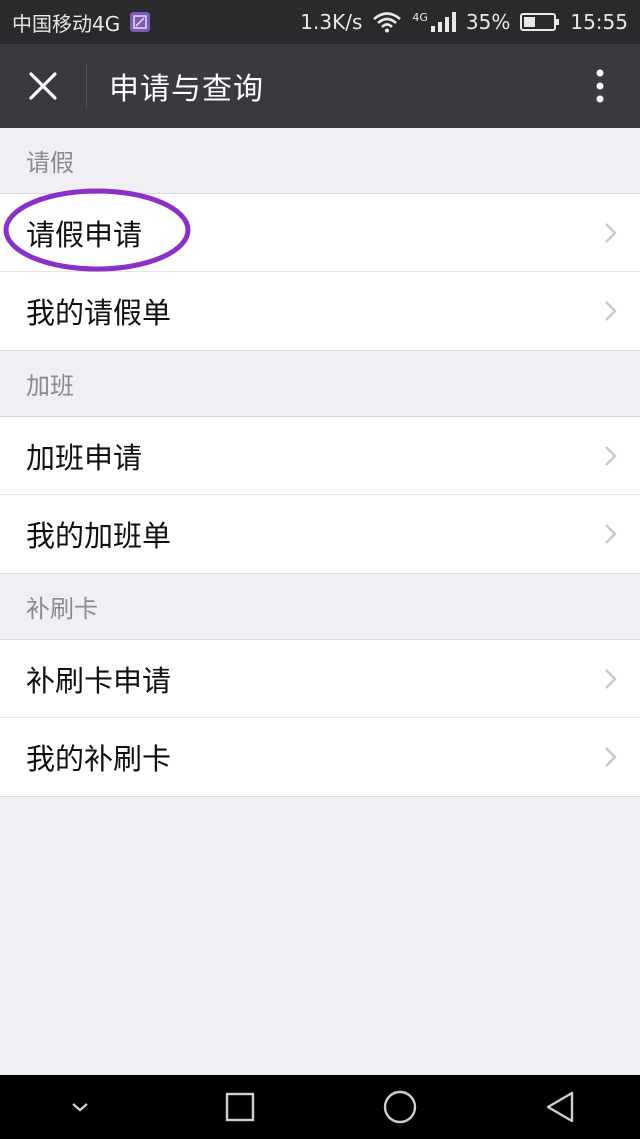  I want to click on close-button, so click(43, 86).